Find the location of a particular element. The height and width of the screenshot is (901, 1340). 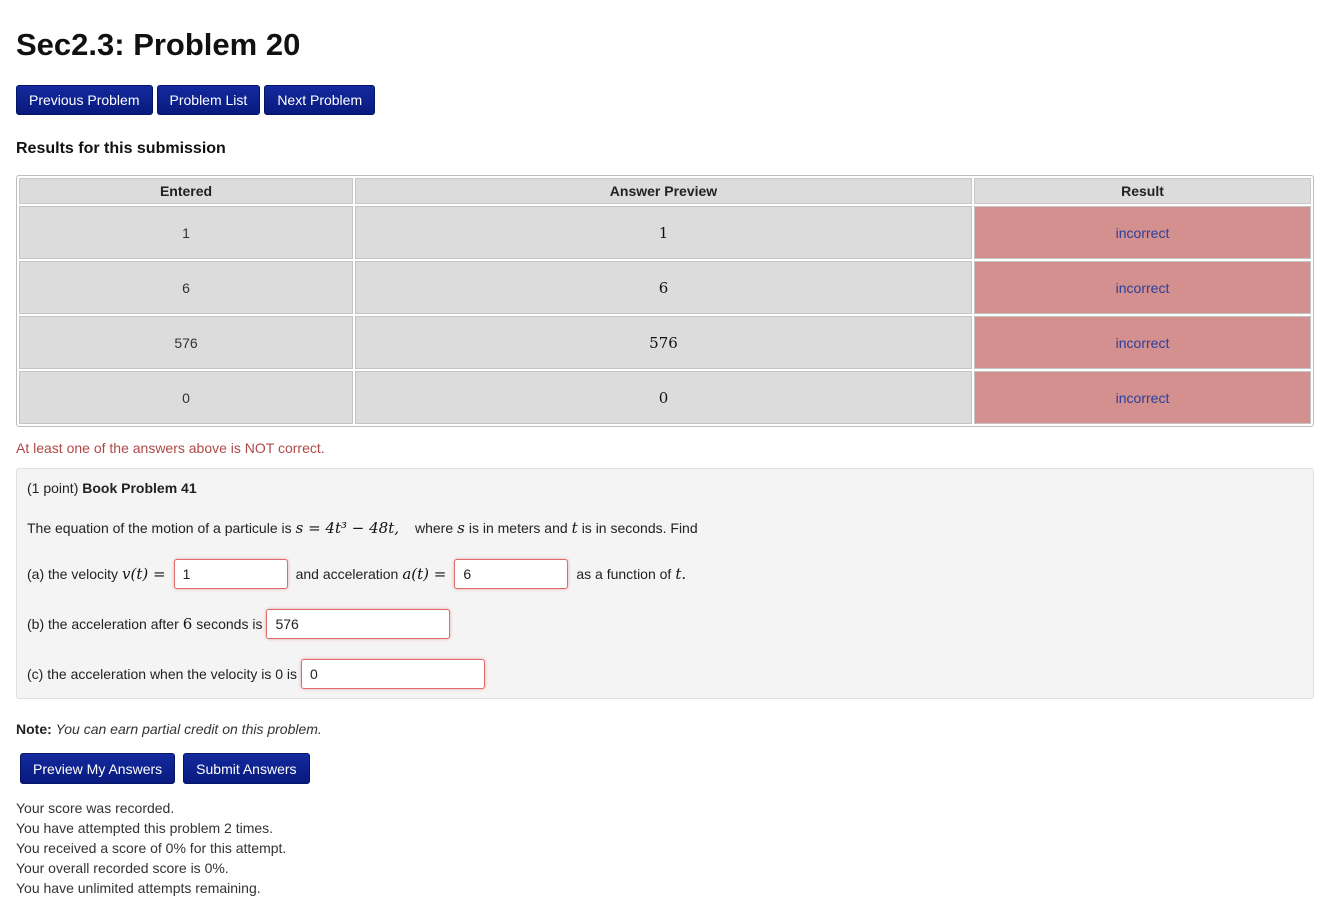

intro-where: where is located at coordinates (434, 528).